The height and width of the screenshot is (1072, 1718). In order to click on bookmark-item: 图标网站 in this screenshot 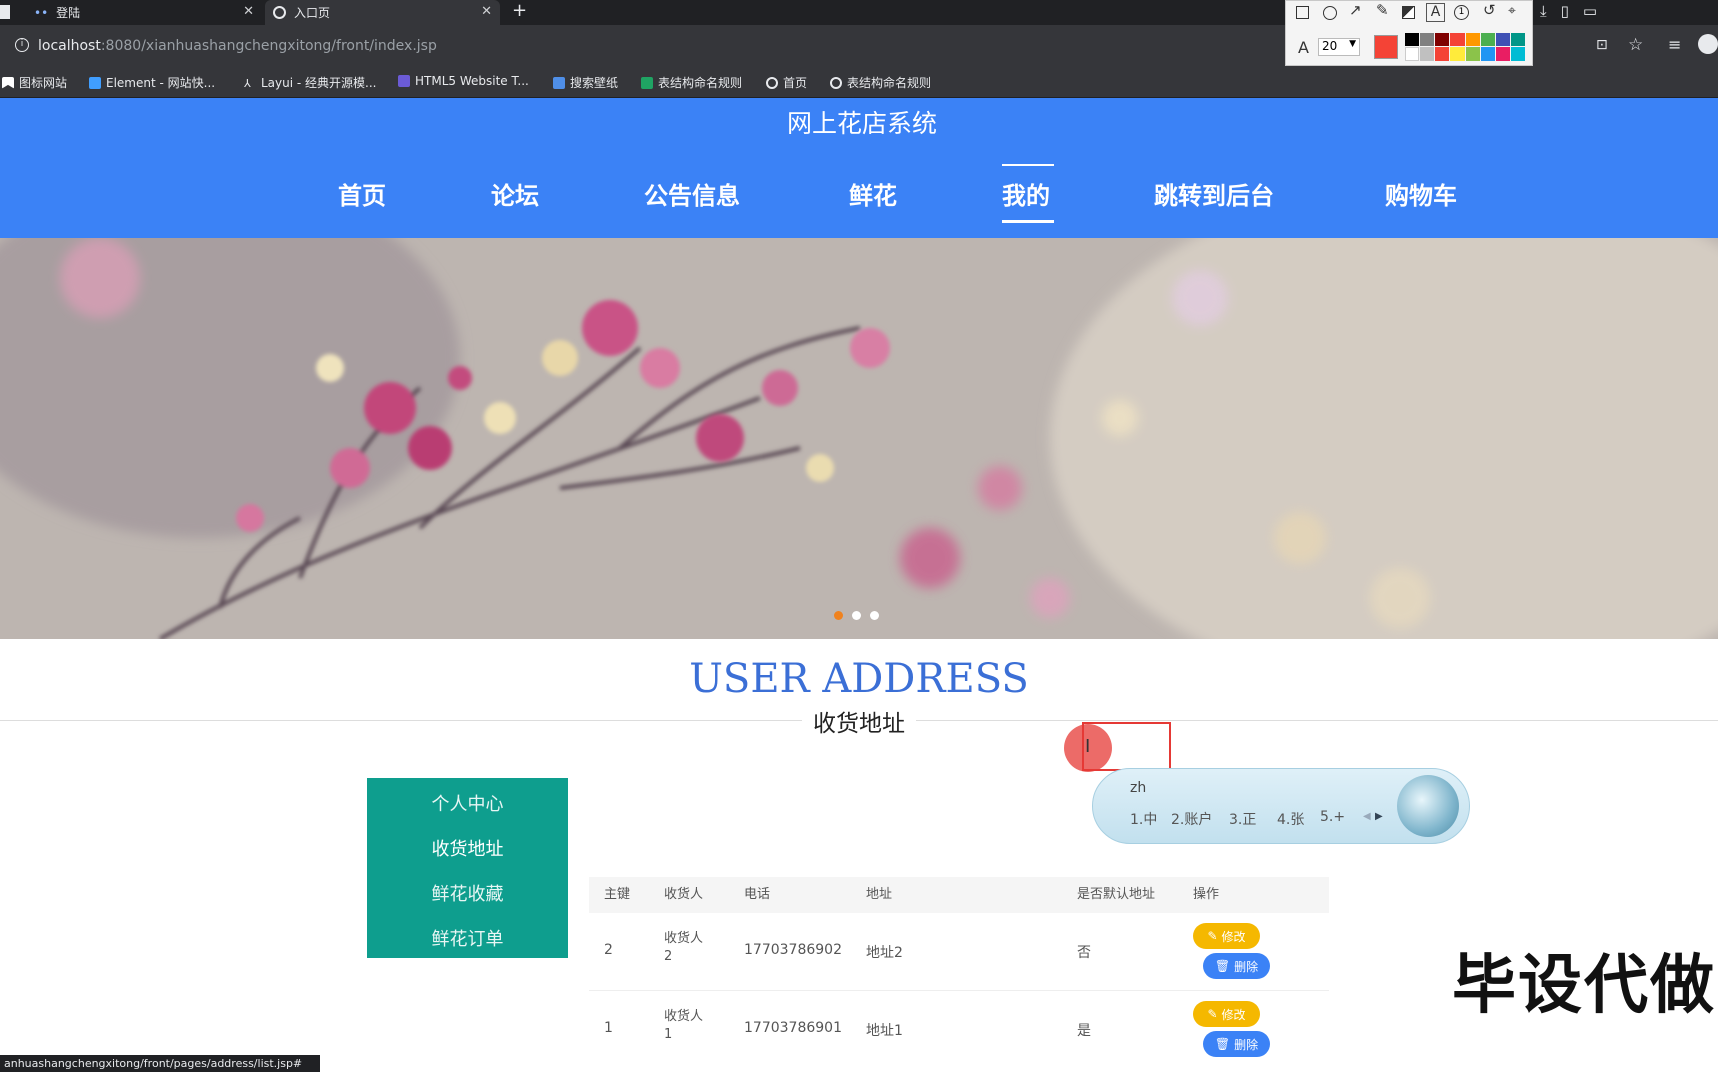, I will do `click(34, 82)`.